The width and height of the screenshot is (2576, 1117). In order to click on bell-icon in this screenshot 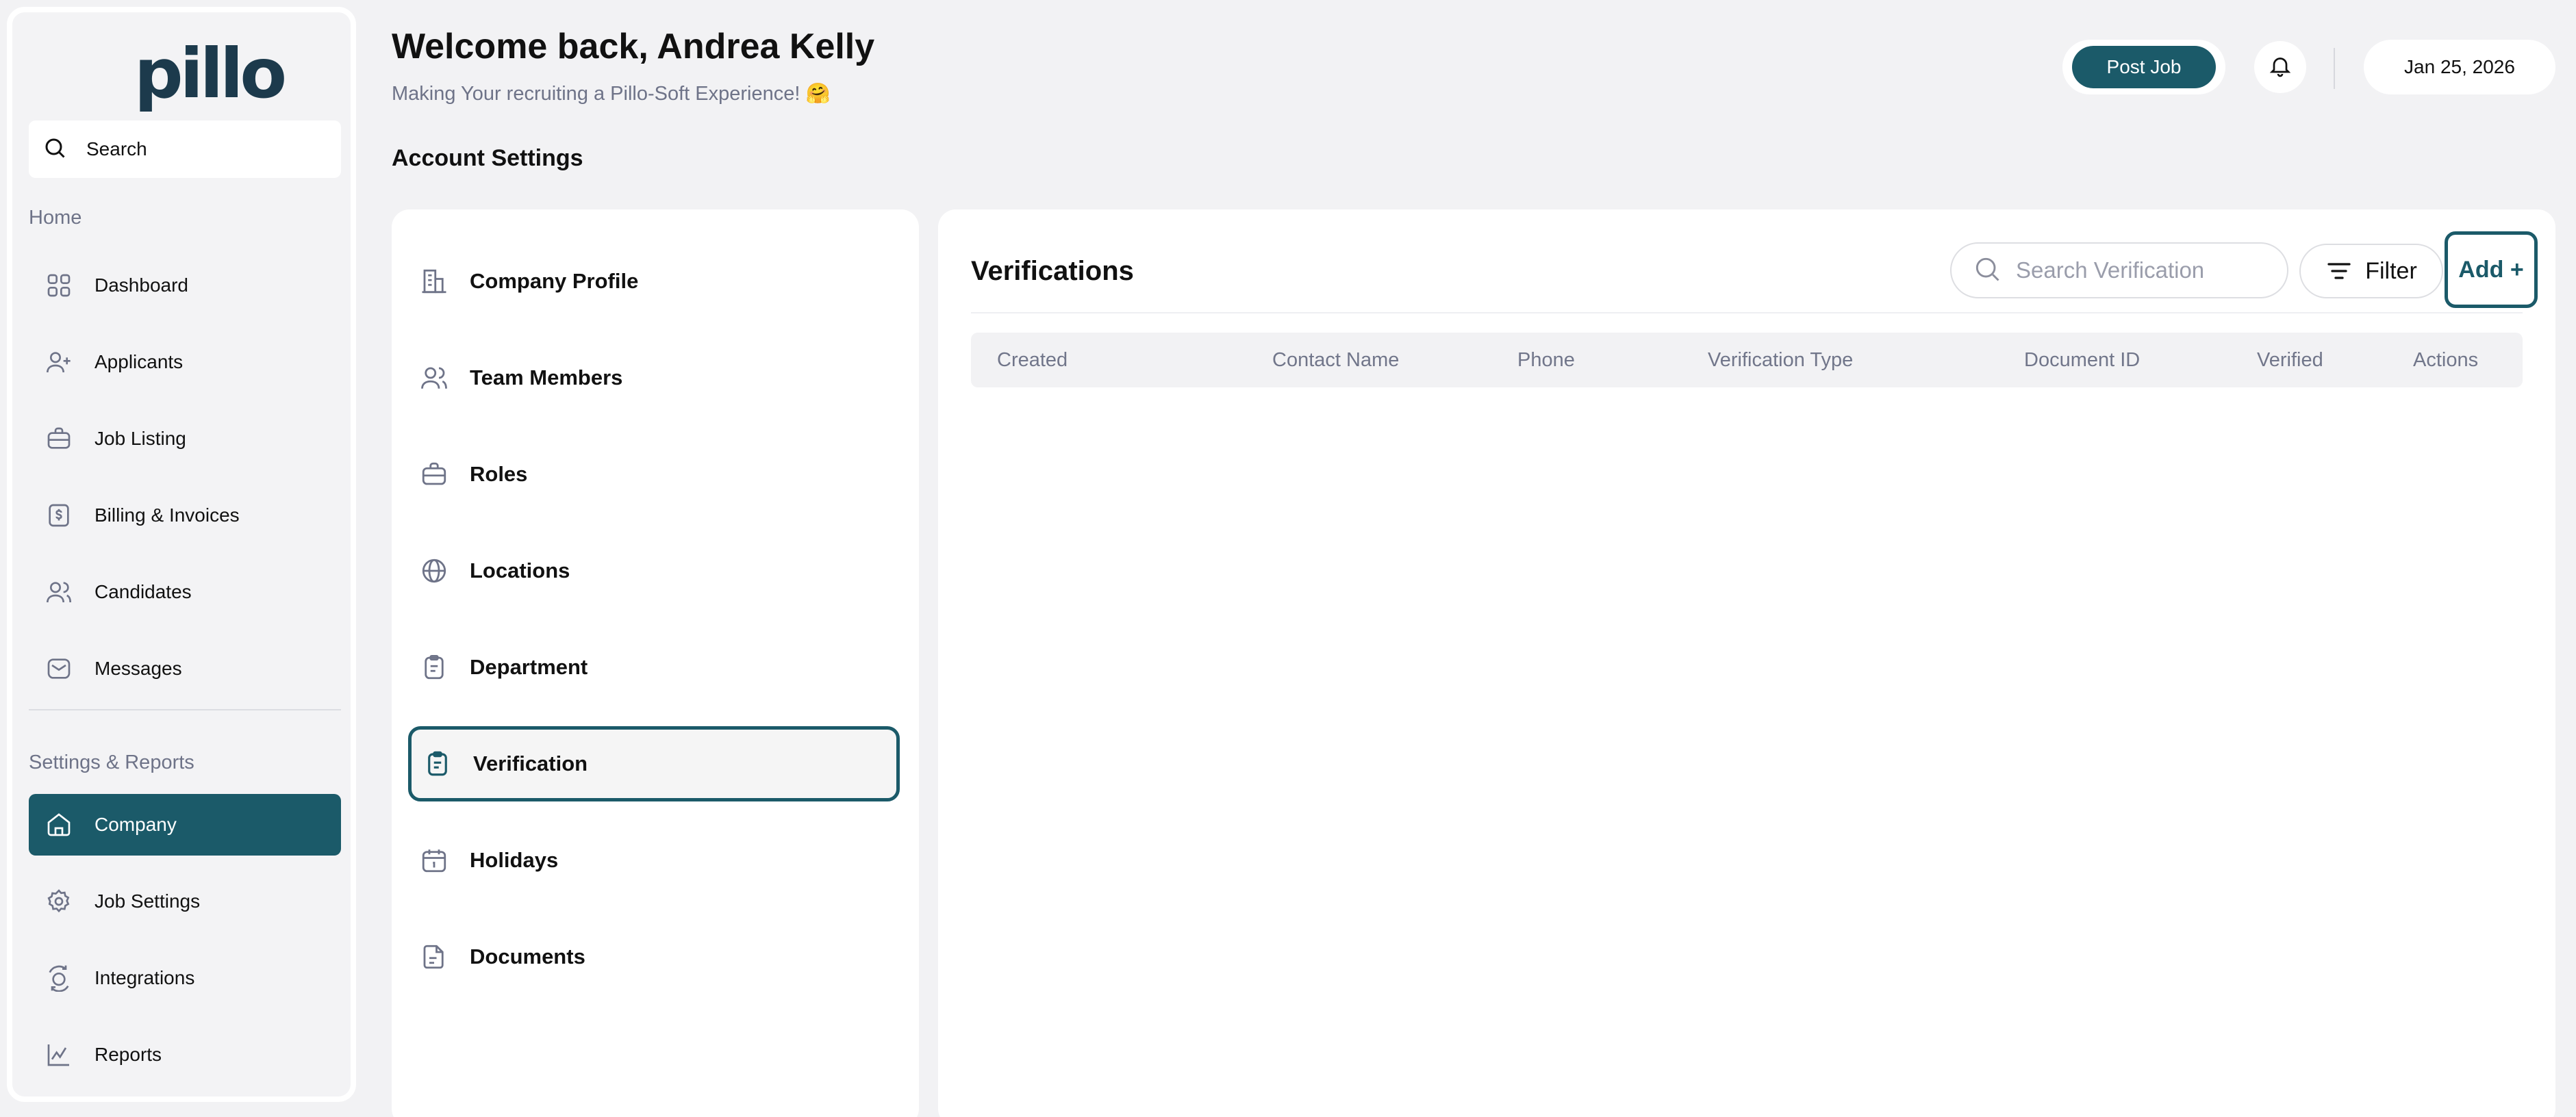, I will do `click(2280, 67)`.